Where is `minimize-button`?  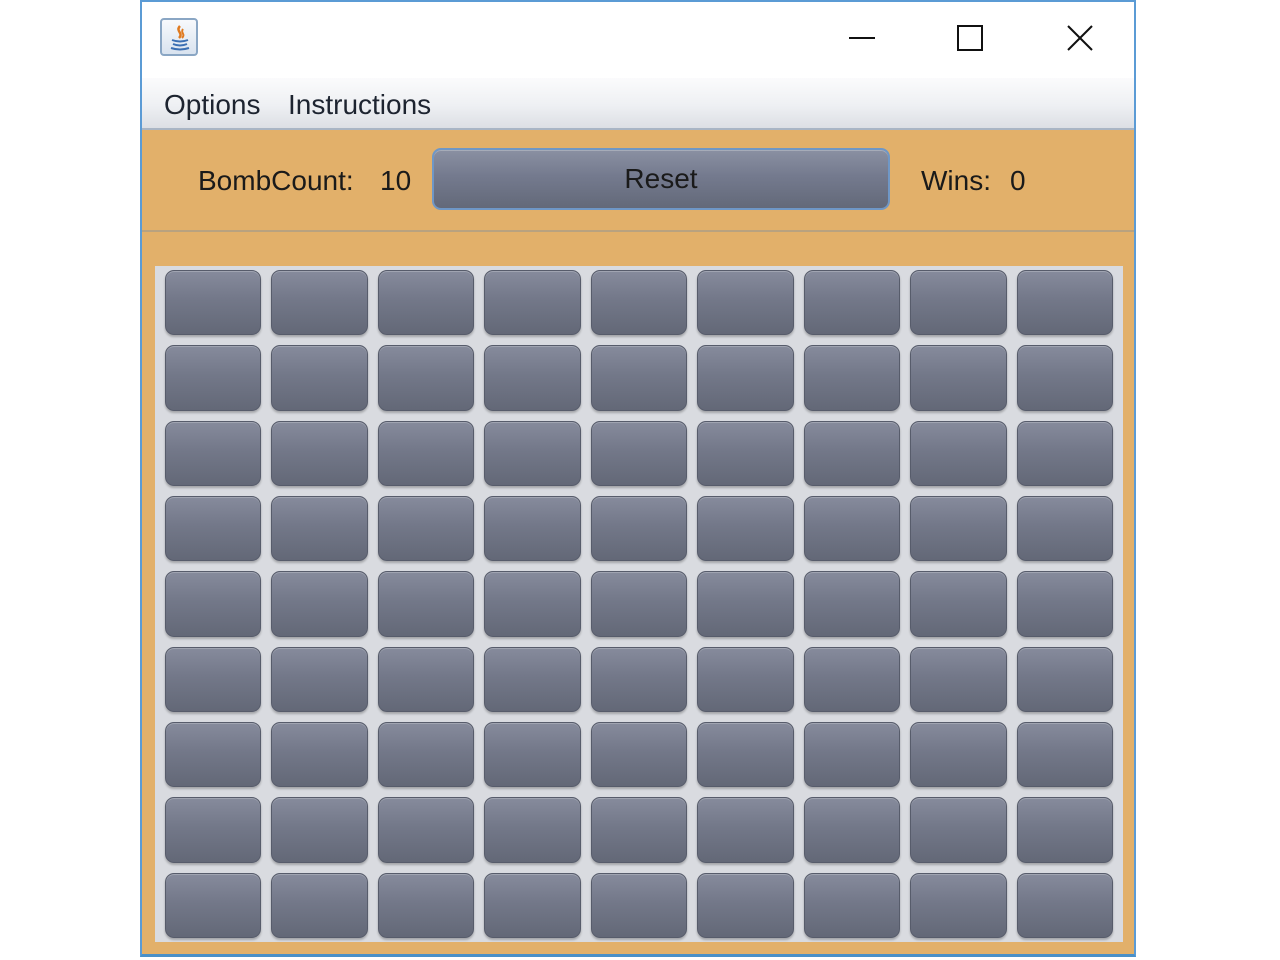 minimize-button is located at coordinates (862, 38).